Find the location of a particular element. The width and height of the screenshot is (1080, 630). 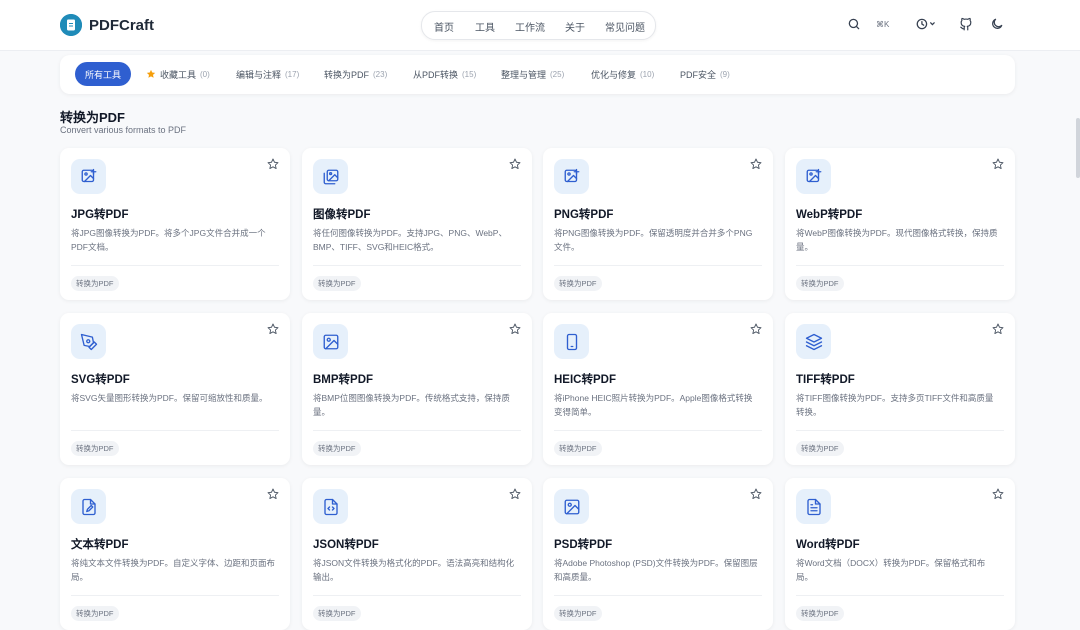

tool-card: 文本转PDF 将纯文本文件转换为PDF。自定义字体、边距和页面布局。 转换为PDF is located at coordinates (175, 554).